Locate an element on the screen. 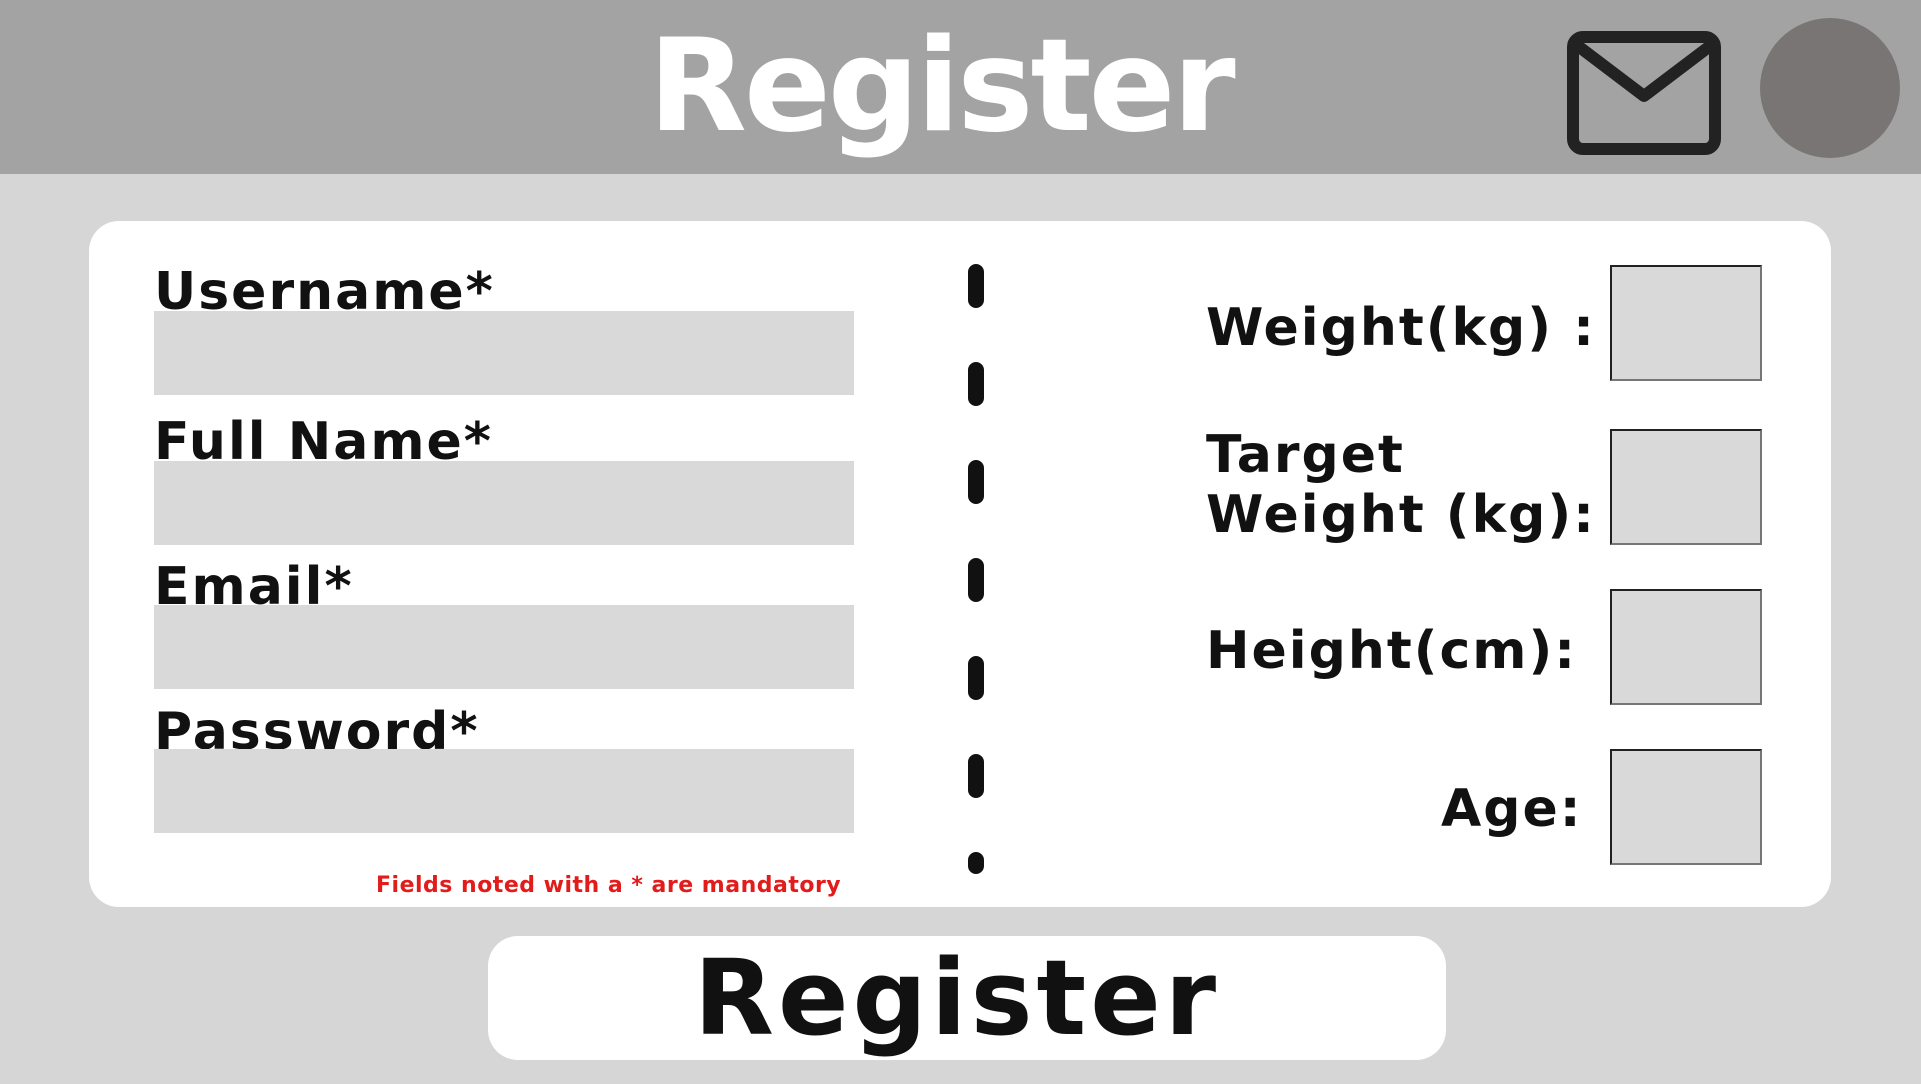 This screenshot has width=1921, height=1084. register-button: Register is located at coordinates (967, 998).